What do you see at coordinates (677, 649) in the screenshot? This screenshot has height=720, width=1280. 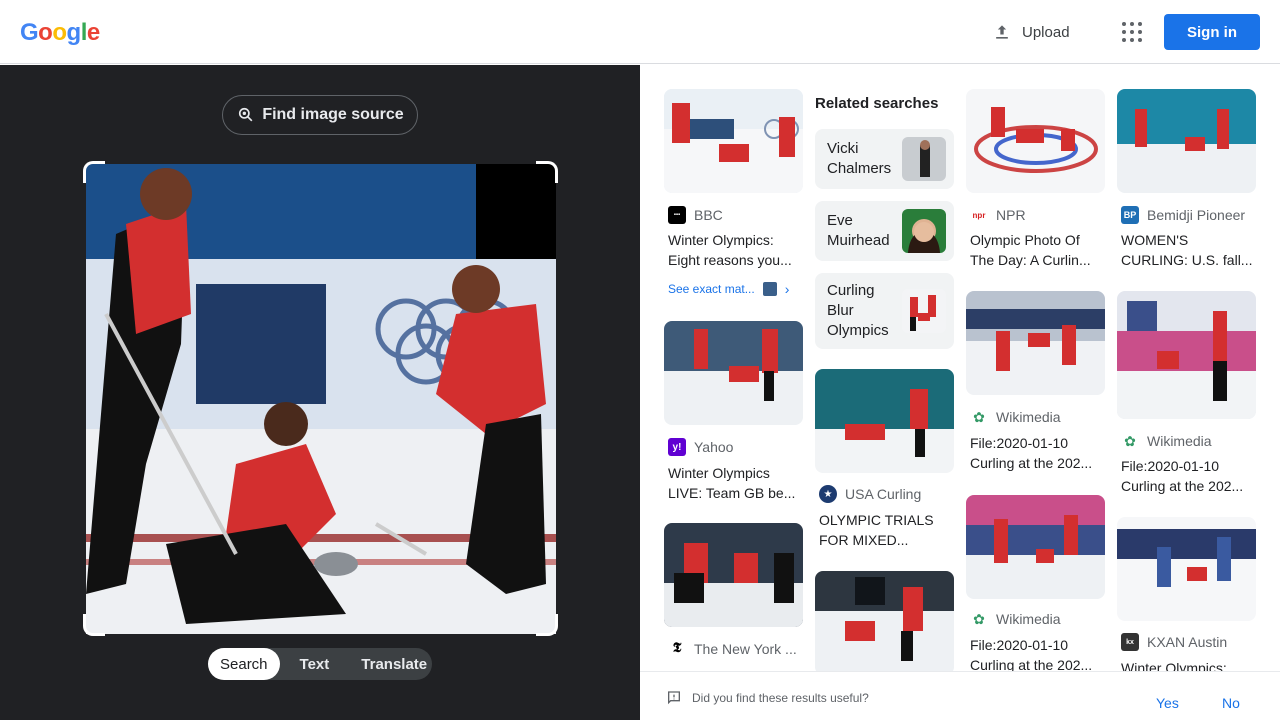 I see `nyt-favicon-icon: 𝕿` at bounding box center [677, 649].